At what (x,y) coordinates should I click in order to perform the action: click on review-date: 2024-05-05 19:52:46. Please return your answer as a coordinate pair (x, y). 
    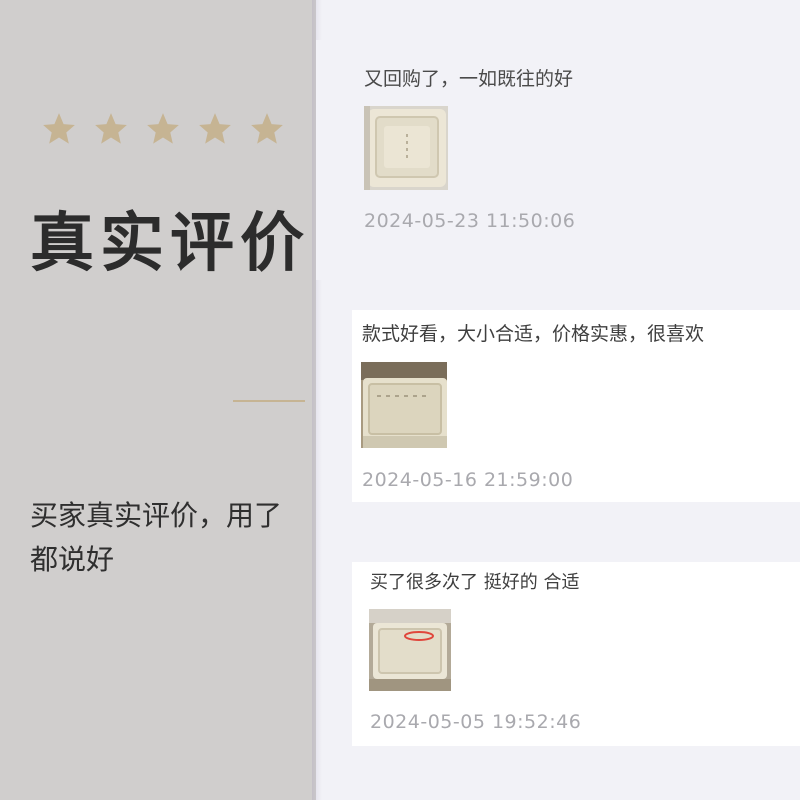
    Looking at the image, I should click on (476, 722).